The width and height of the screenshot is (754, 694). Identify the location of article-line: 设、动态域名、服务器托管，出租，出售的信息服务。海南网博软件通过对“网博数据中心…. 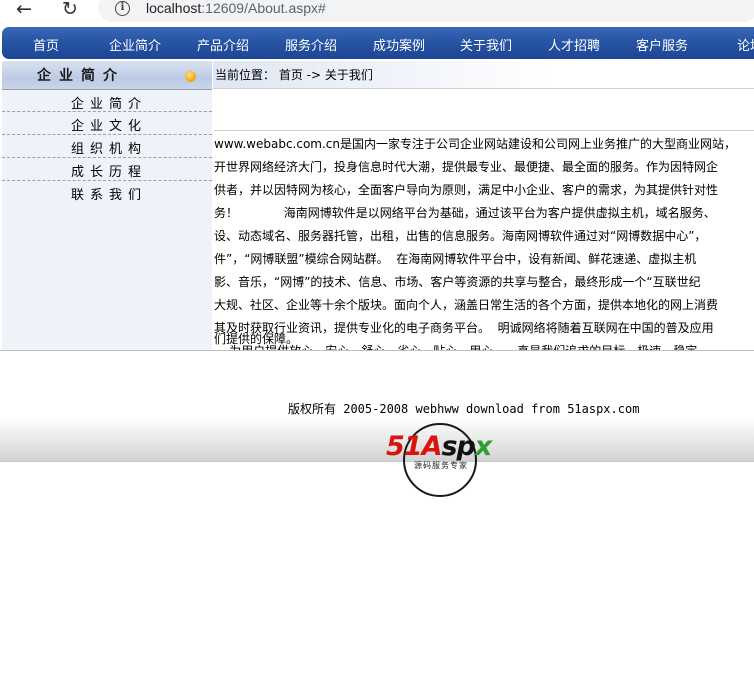
(460, 236).